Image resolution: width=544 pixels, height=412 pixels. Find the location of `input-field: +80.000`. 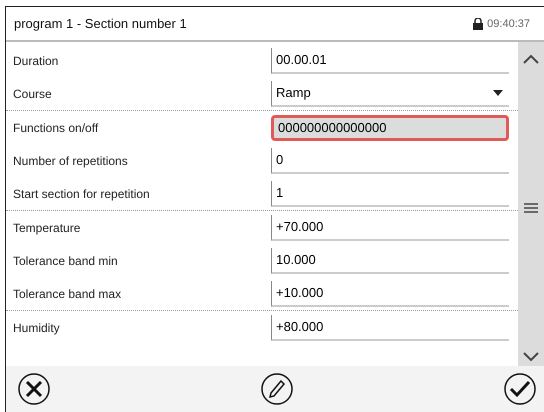

input-field: +80.000 is located at coordinates (390, 327).